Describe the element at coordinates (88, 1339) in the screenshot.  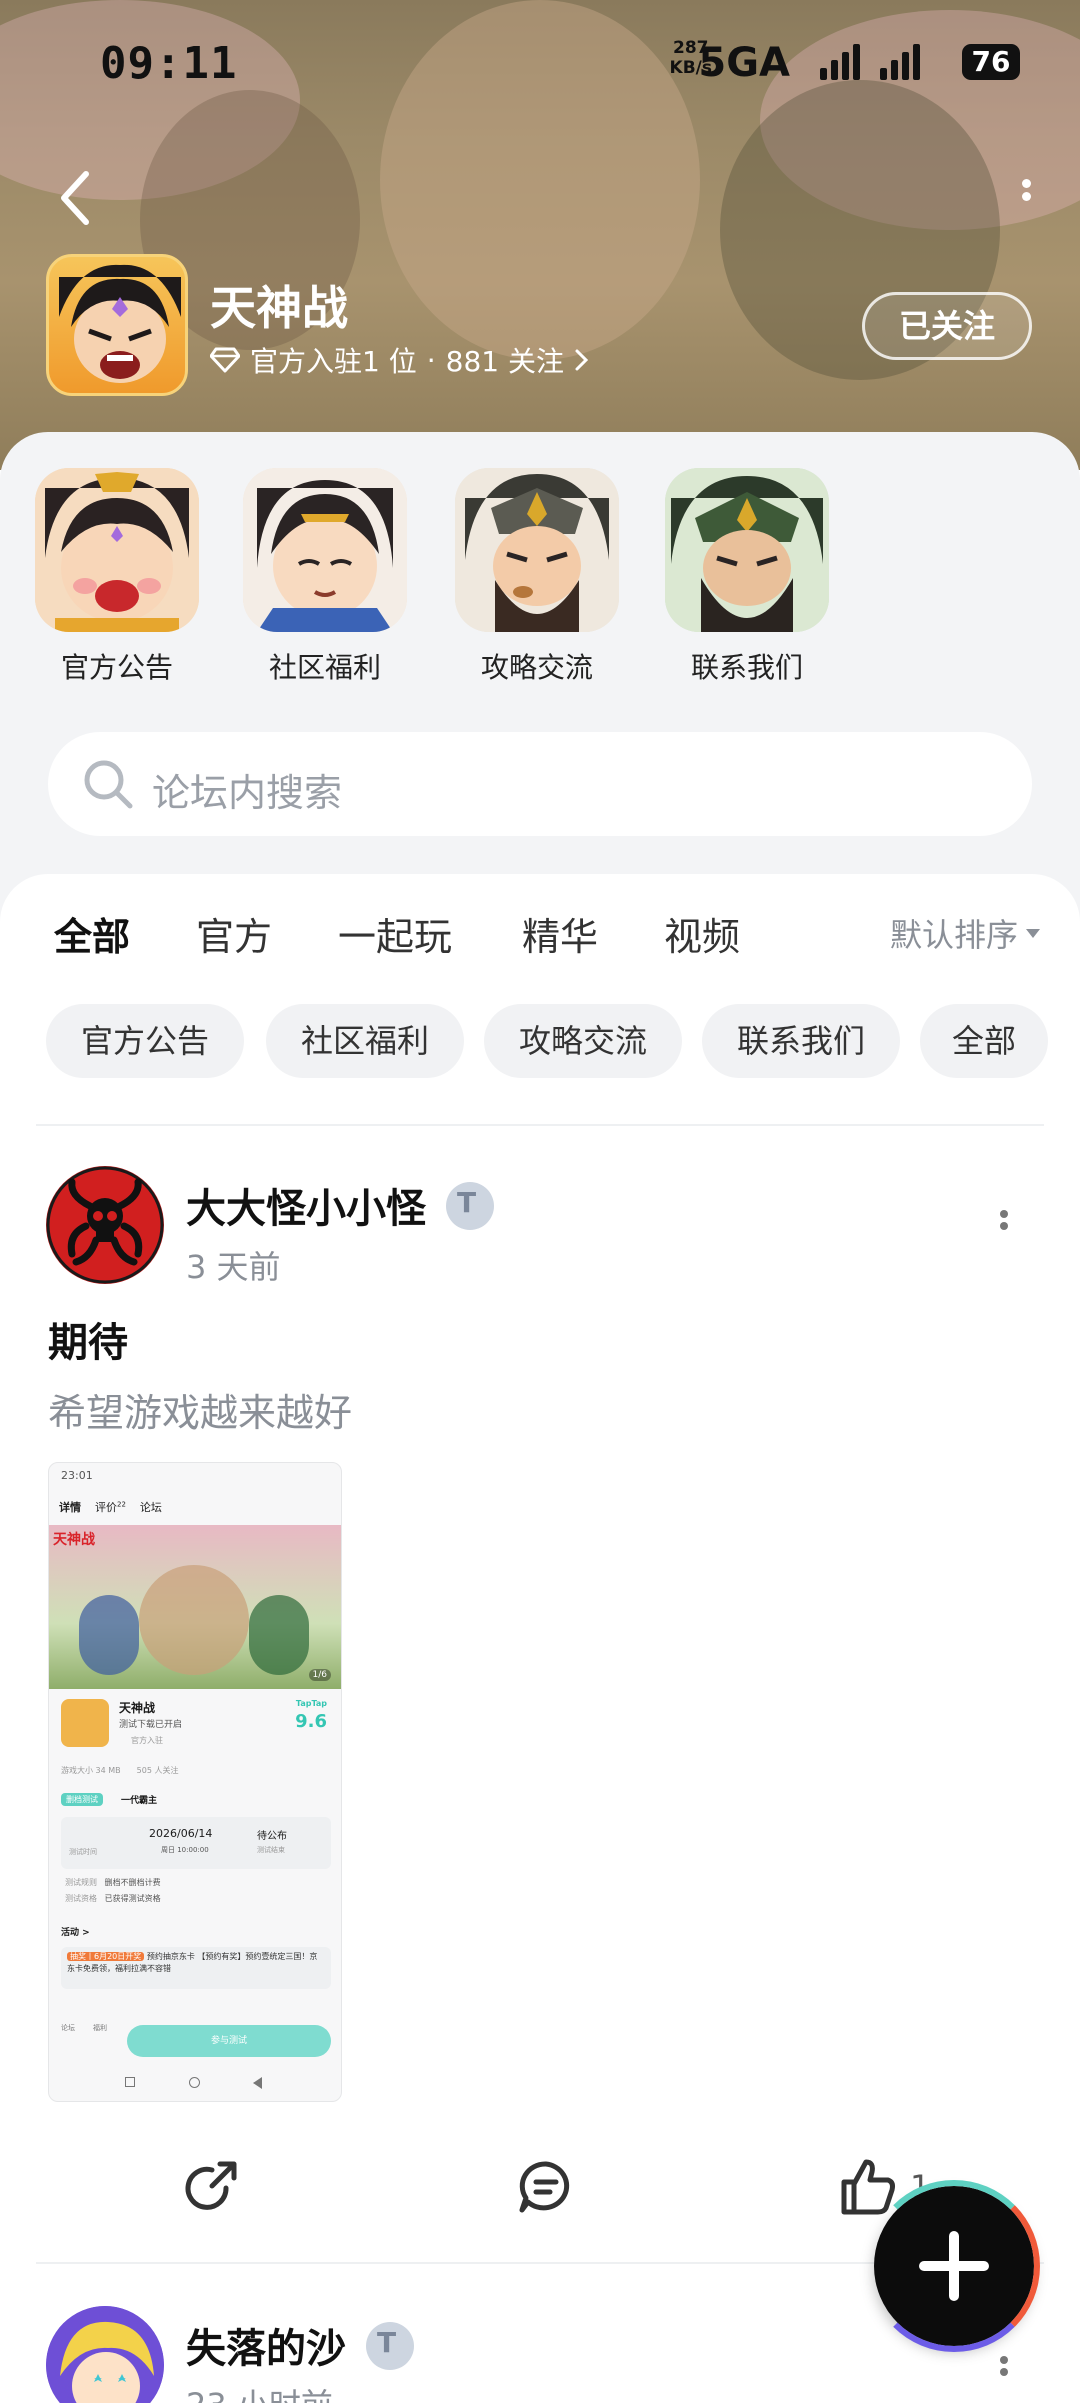
I see `post-title: 期待` at that location.